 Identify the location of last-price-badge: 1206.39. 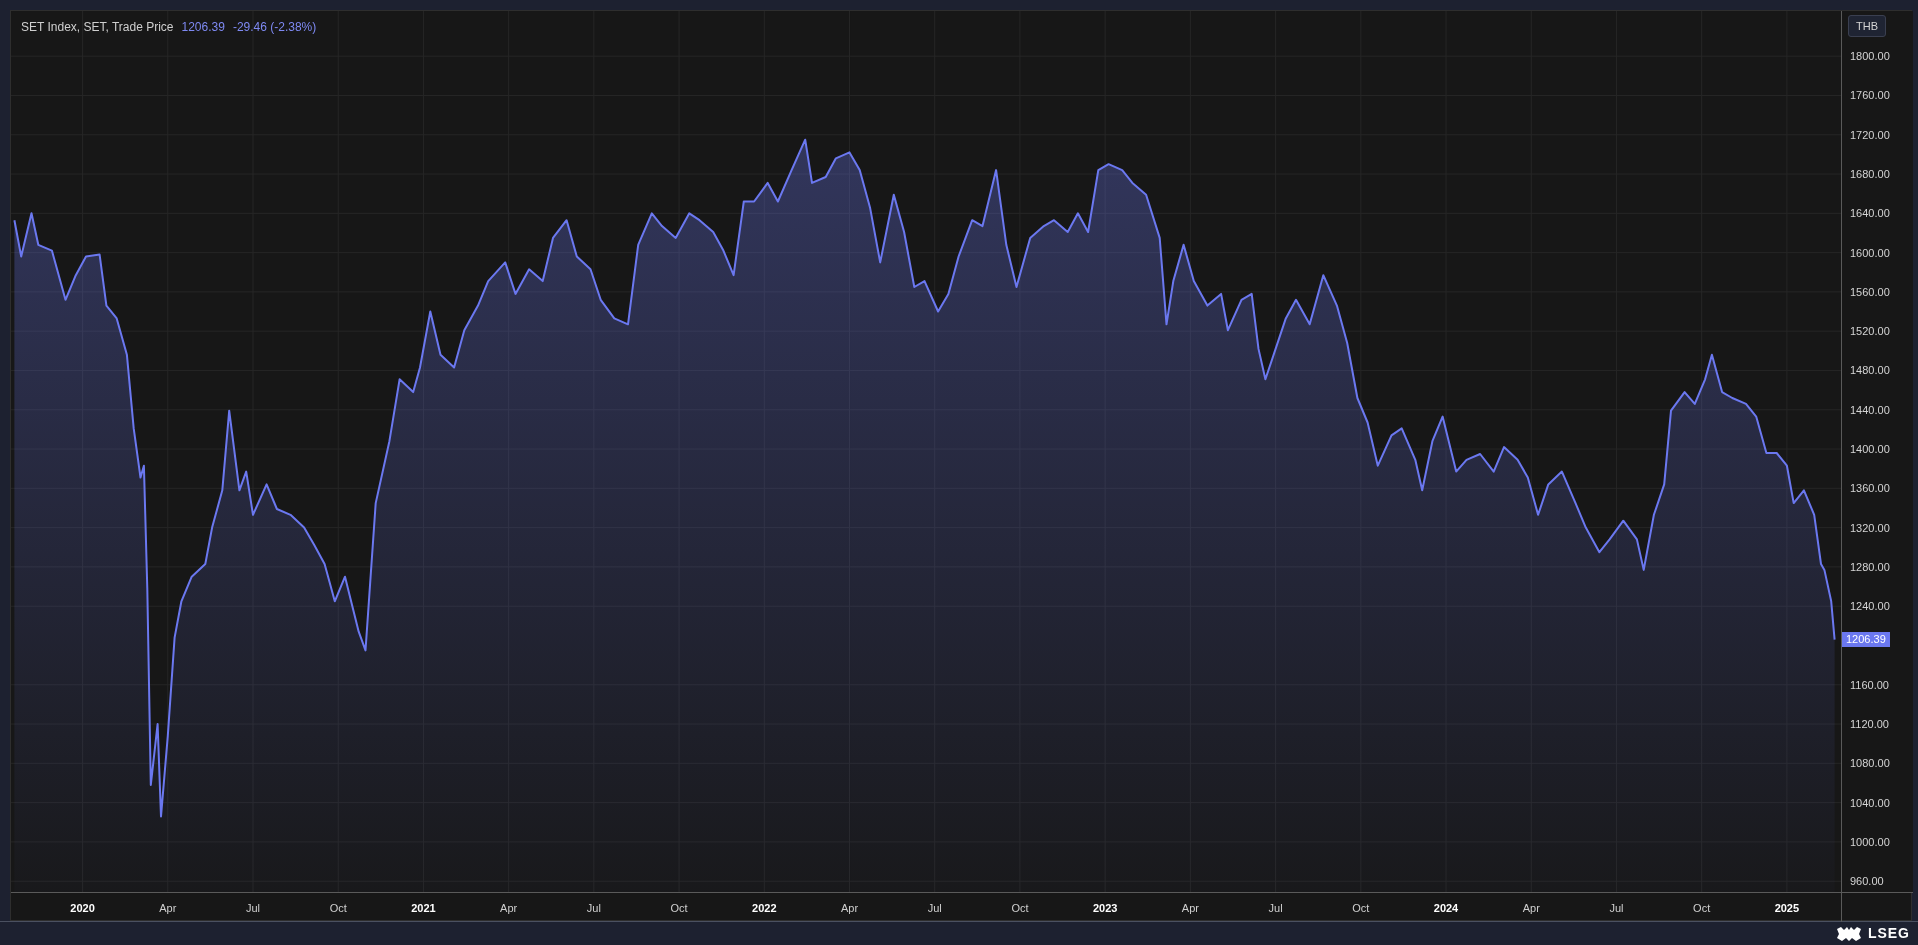
(1866, 639).